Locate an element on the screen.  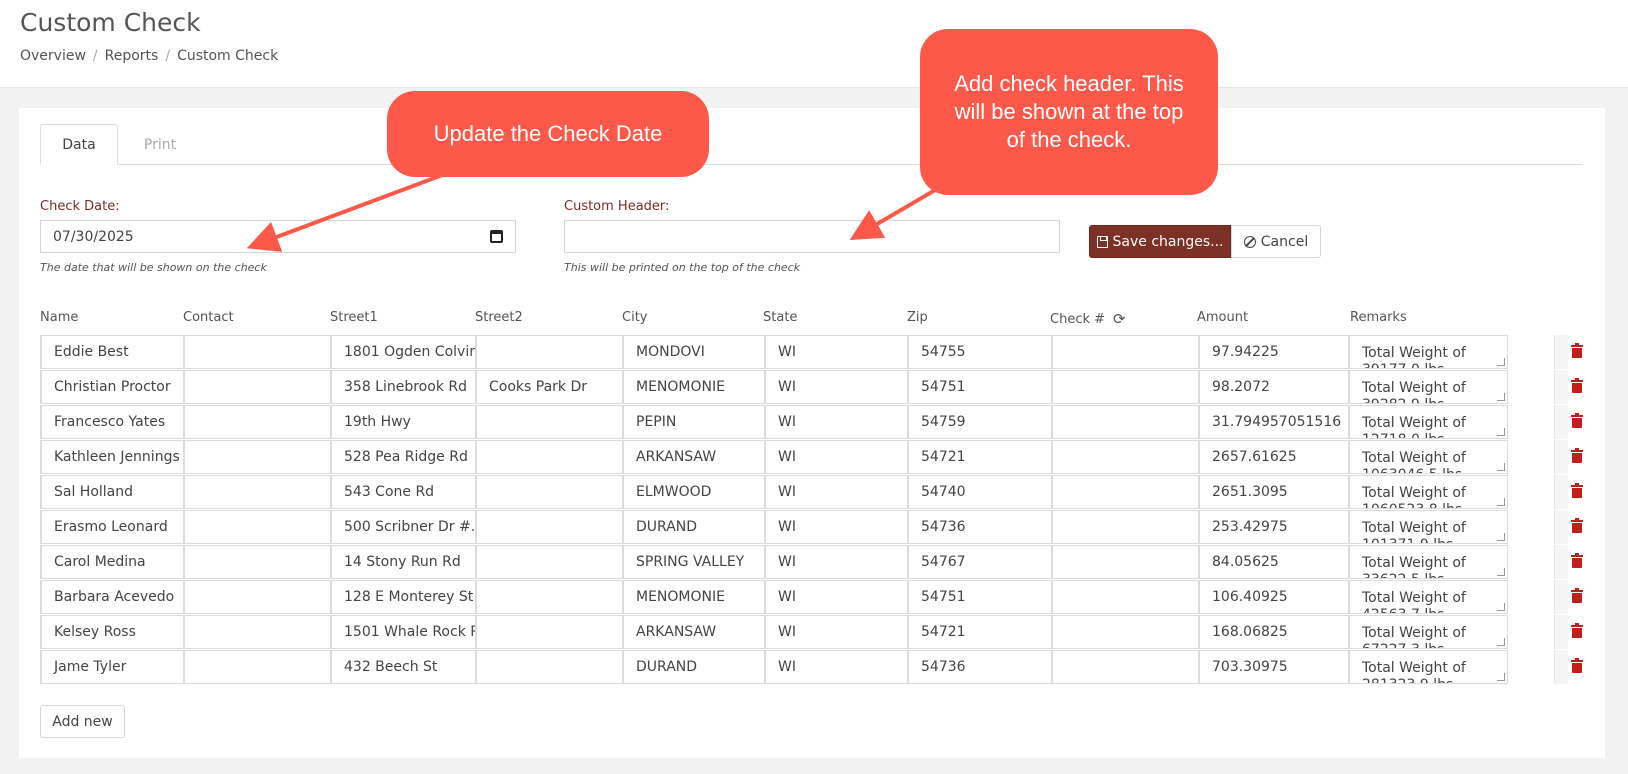
cell-street1: 358 Linebrook Rd is located at coordinates (403, 387).